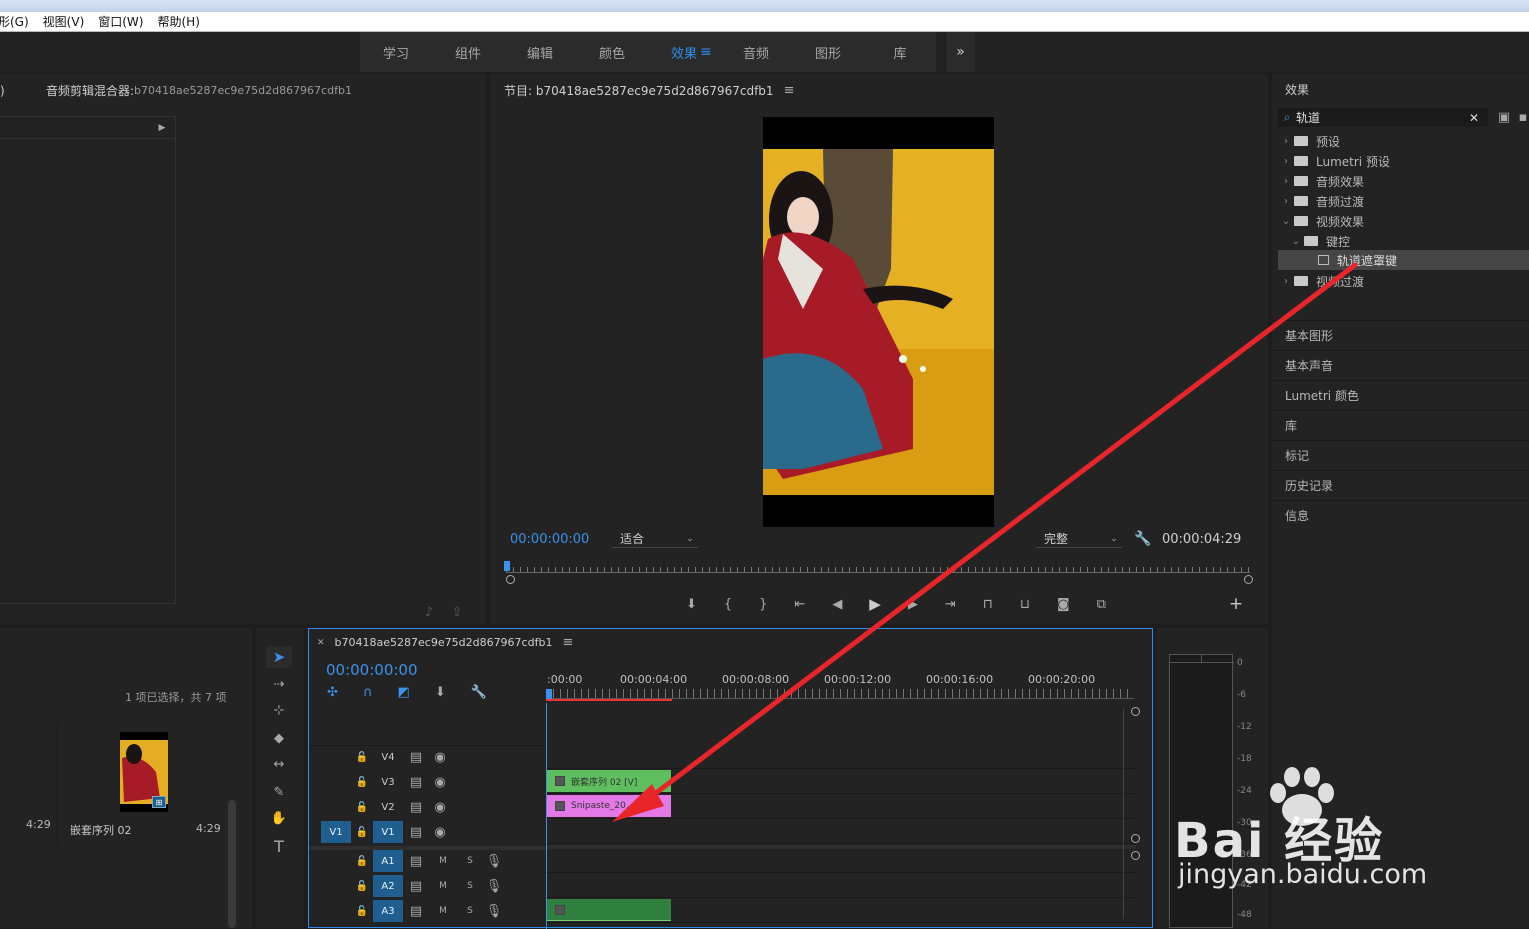 This screenshot has width=1529, height=929. What do you see at coordinates (1400, 424) in the screenshot?
I see `panel-libraries: 库` at bounding box center [1400, 424].